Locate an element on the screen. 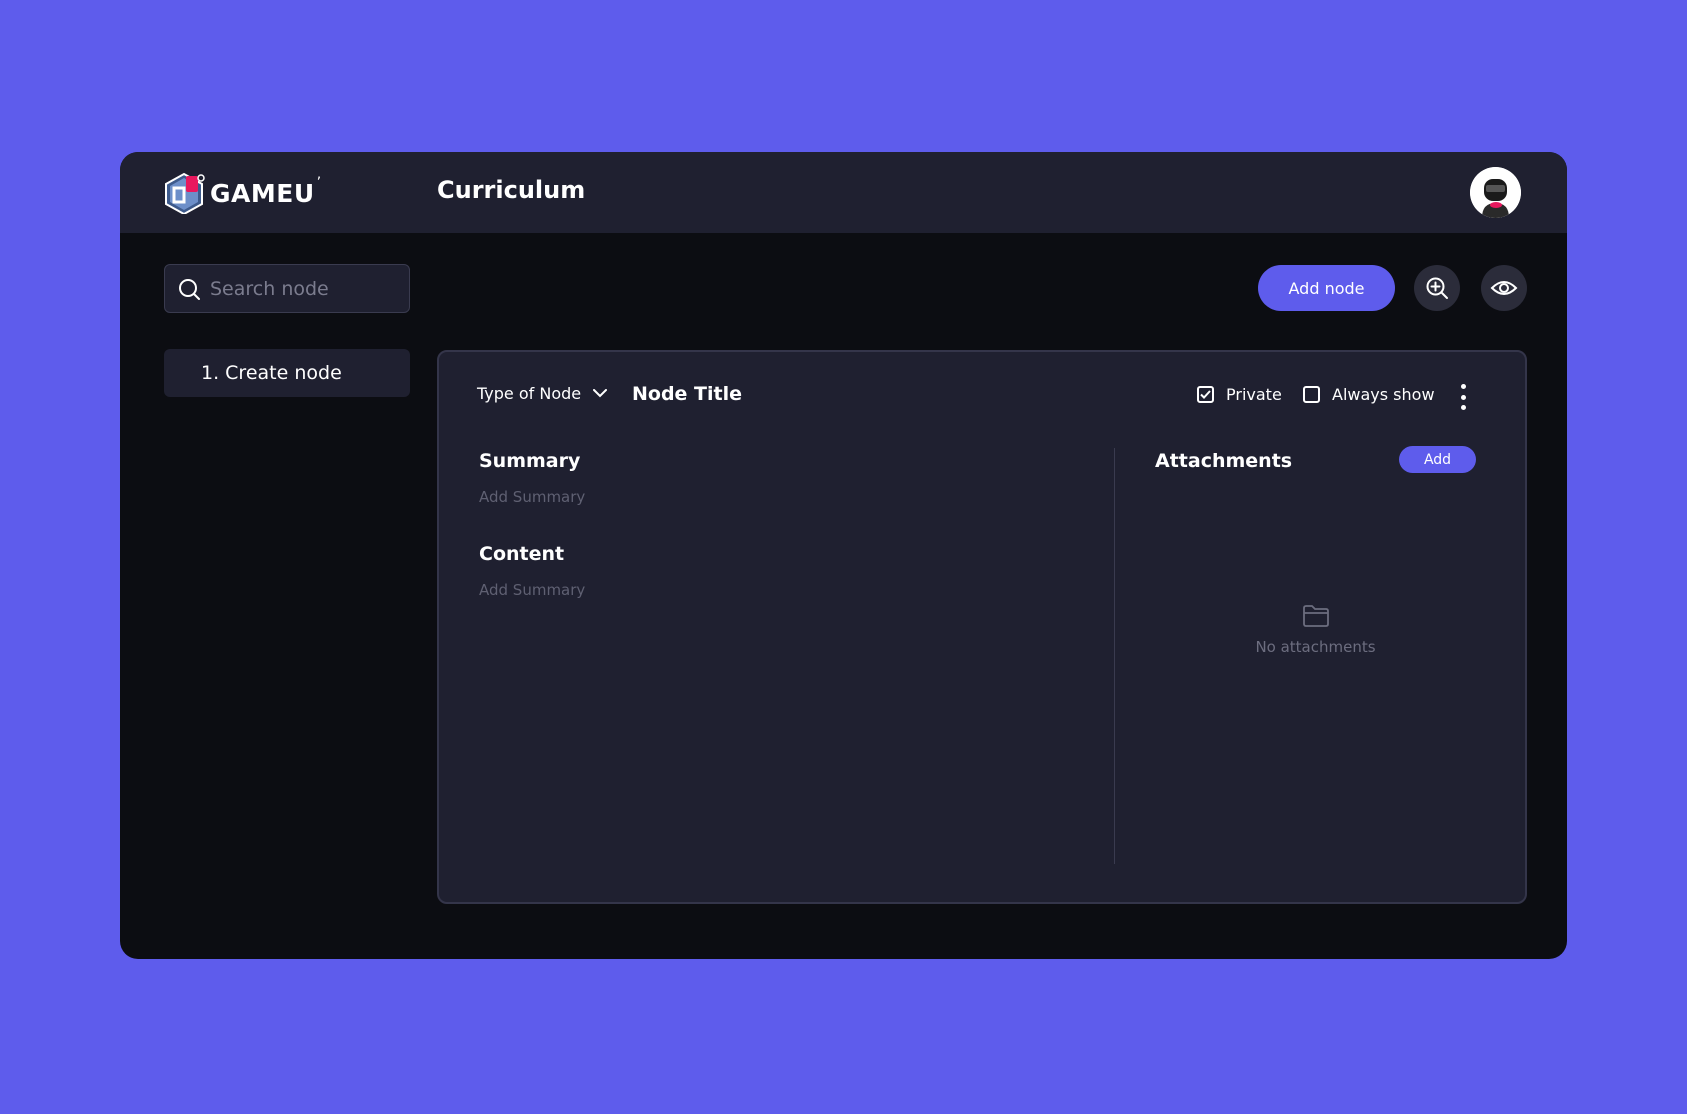  attachments-heading: Attachments is located at coordinates (1224, 461).